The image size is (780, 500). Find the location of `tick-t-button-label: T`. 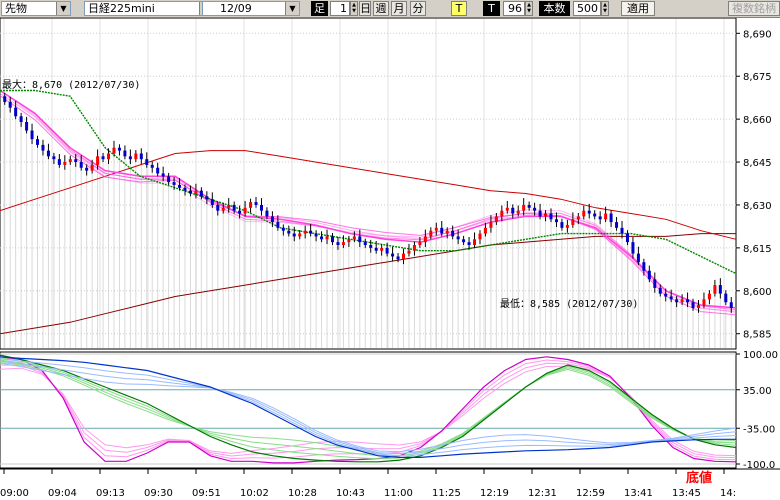

tick-t-button-label: T is located at coordinates (459, 8).